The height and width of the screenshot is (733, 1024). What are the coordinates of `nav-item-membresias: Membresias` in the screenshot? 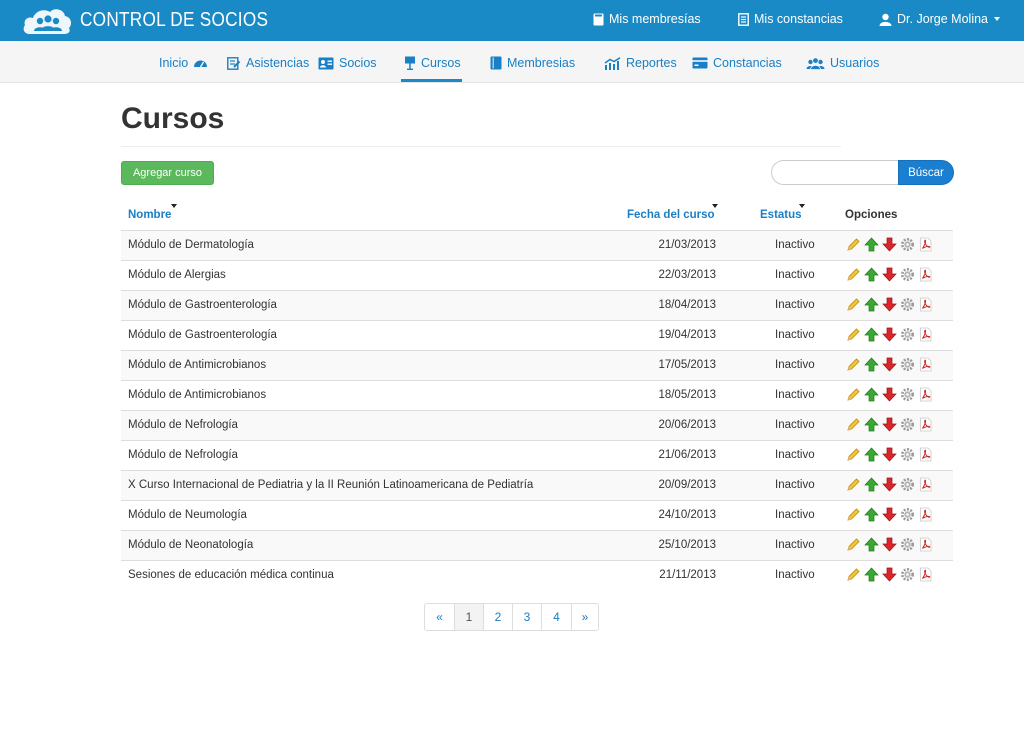 It's located at (532, 63).